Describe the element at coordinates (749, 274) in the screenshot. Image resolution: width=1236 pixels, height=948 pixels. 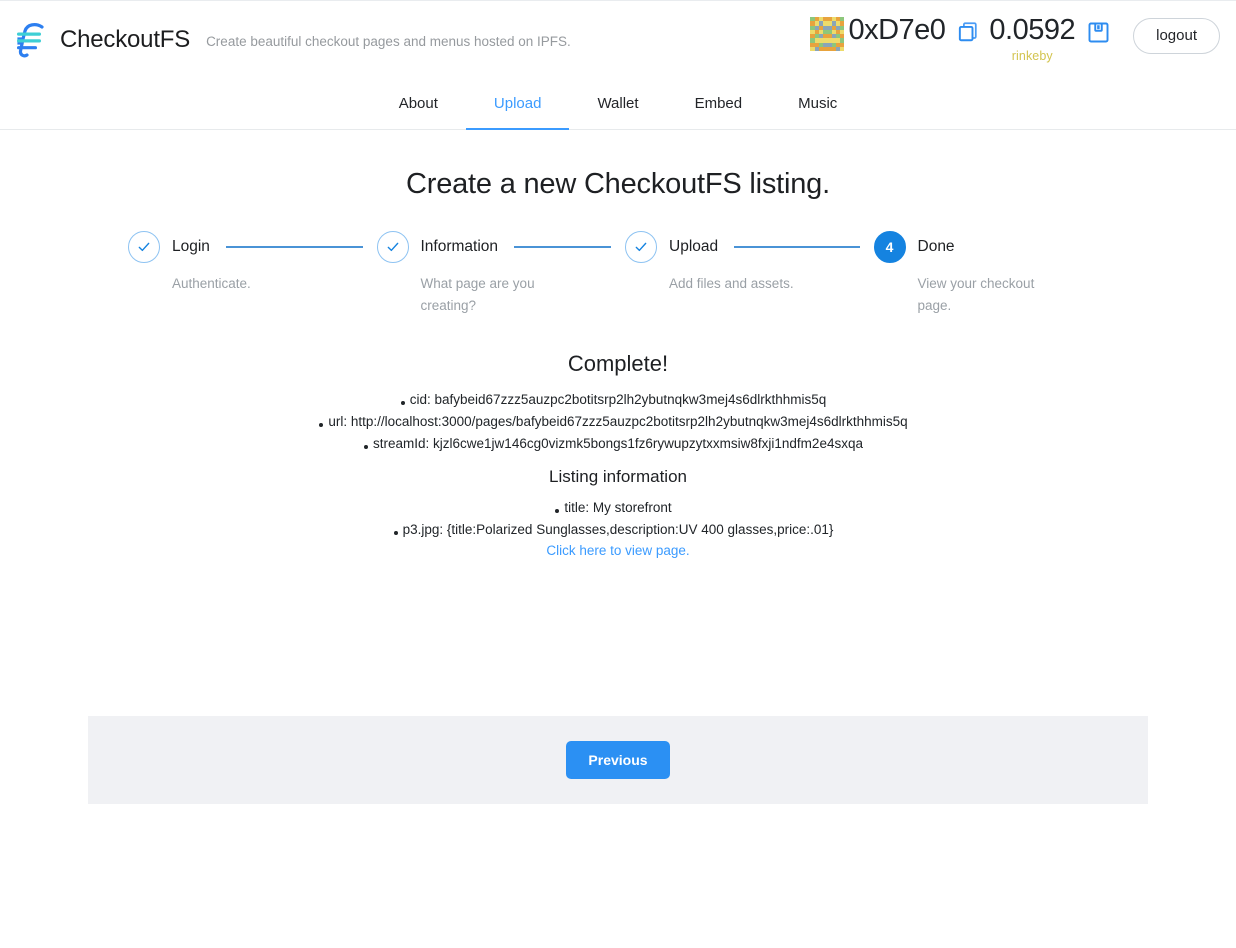
I see `step-upload: Upload Add files and assets.` at that location.